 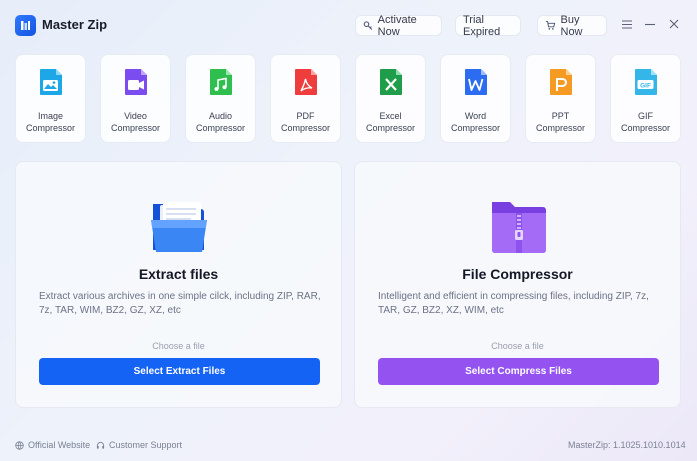 I want to click on buy-now-label: Buy Now, so click(x=571, y=25).